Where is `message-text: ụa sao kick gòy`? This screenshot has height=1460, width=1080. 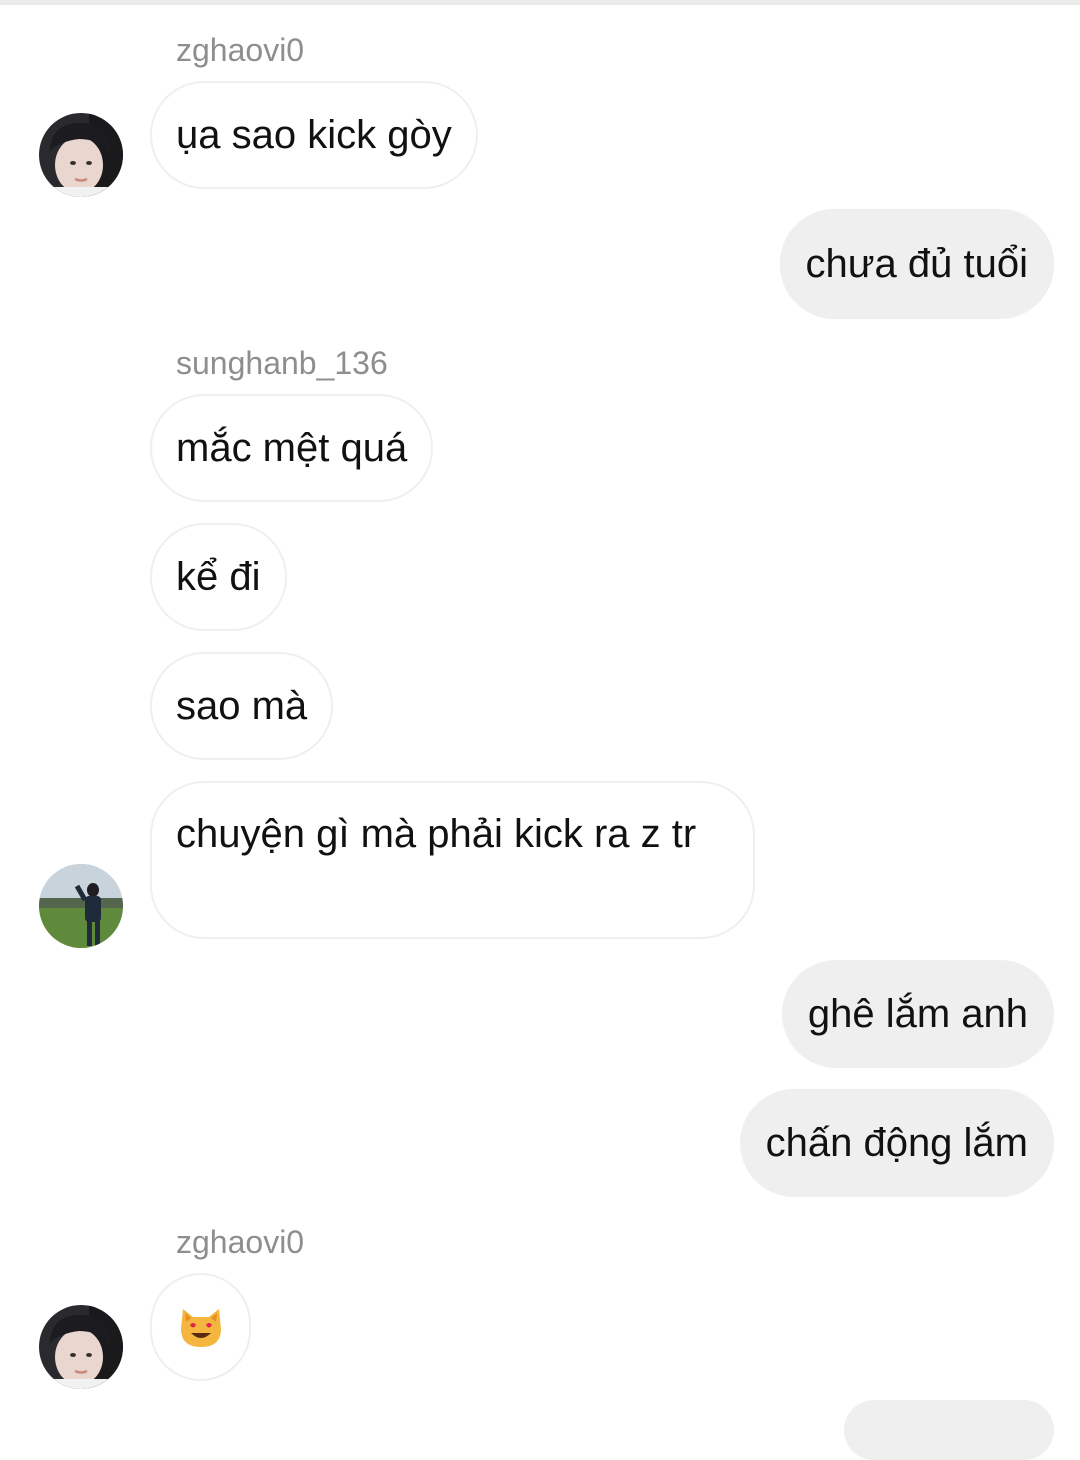 message-text: ụa sao kick gòy is located at coordinates (314, 135).